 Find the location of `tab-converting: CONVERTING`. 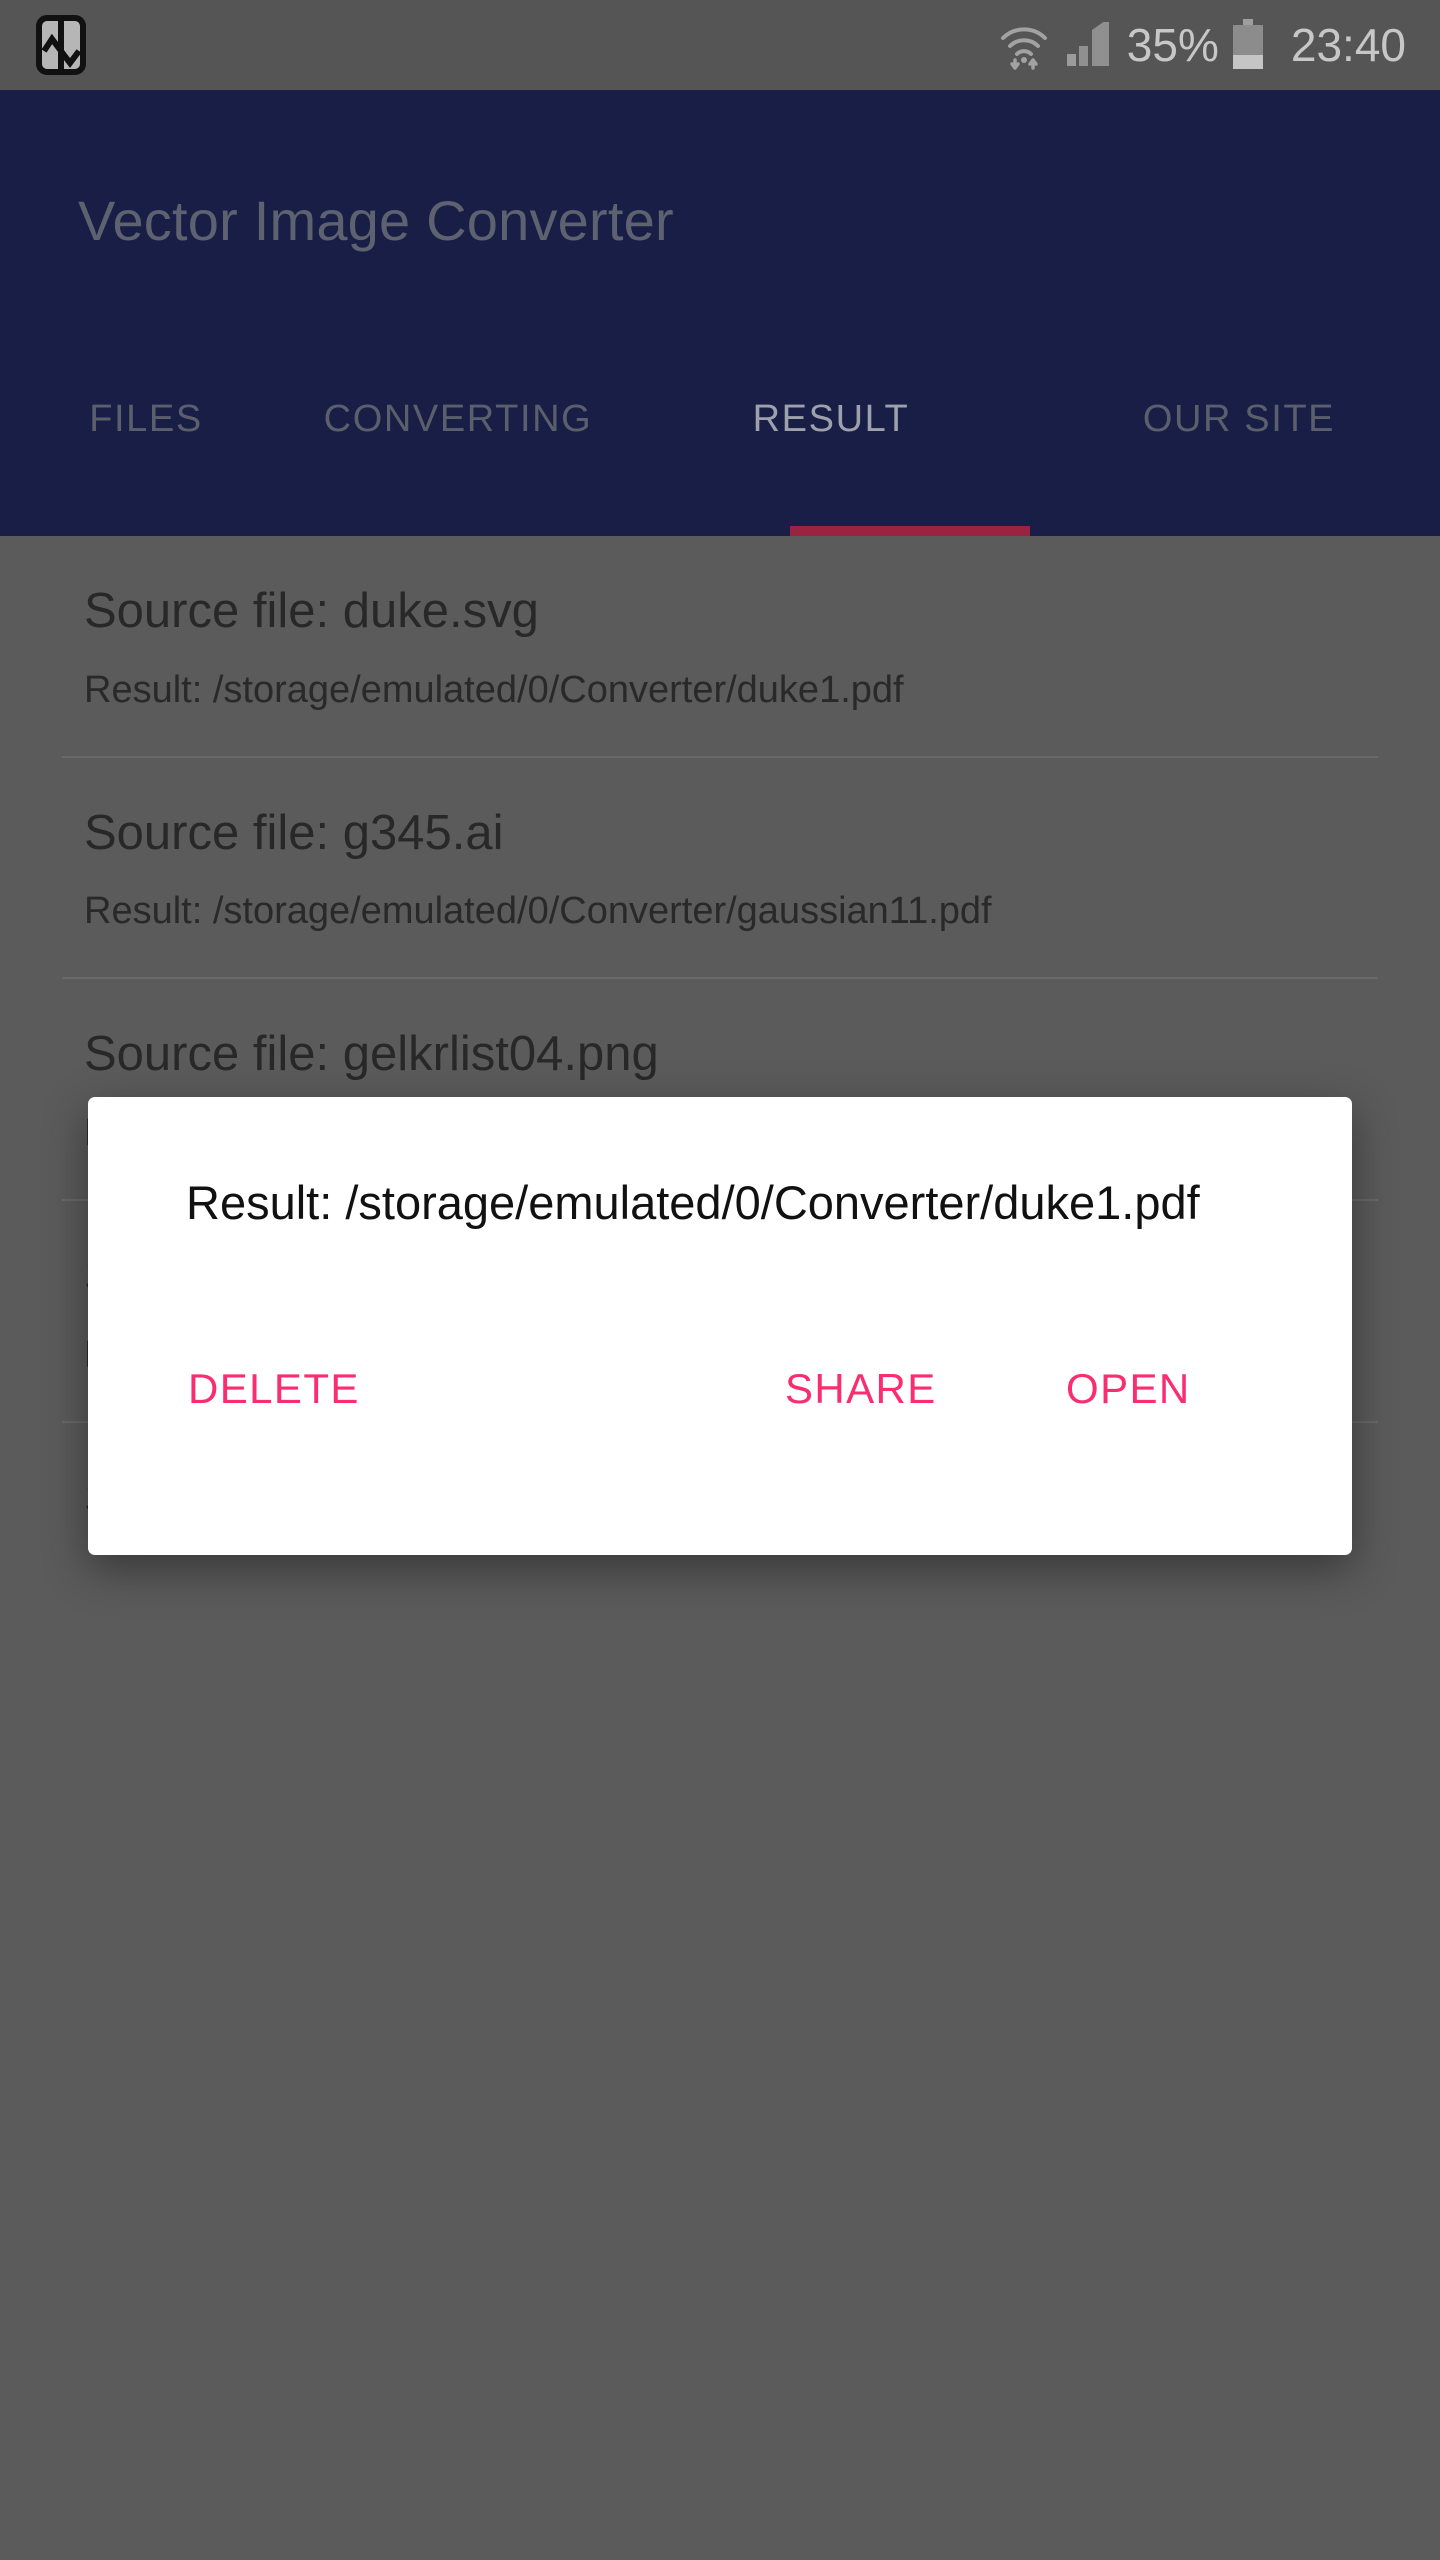

tab-converting: CONVERTING is located at coordinates (458, 458).